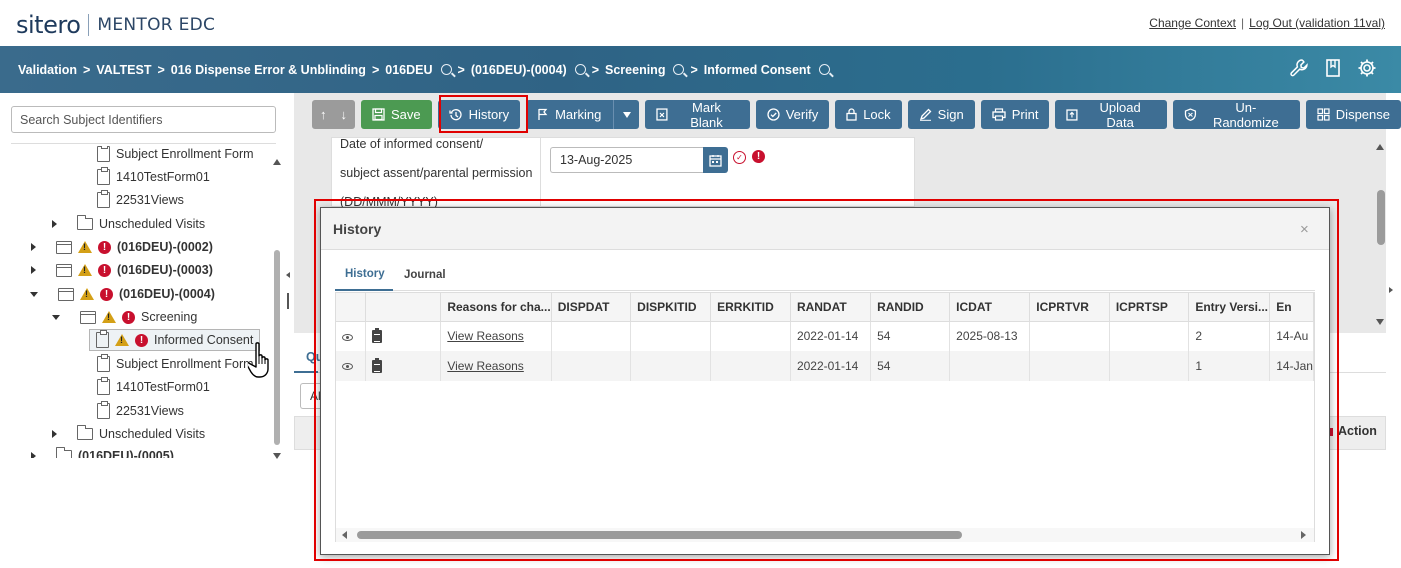  I want to click on arrow-down-icon: ↓, so click(344, 114).